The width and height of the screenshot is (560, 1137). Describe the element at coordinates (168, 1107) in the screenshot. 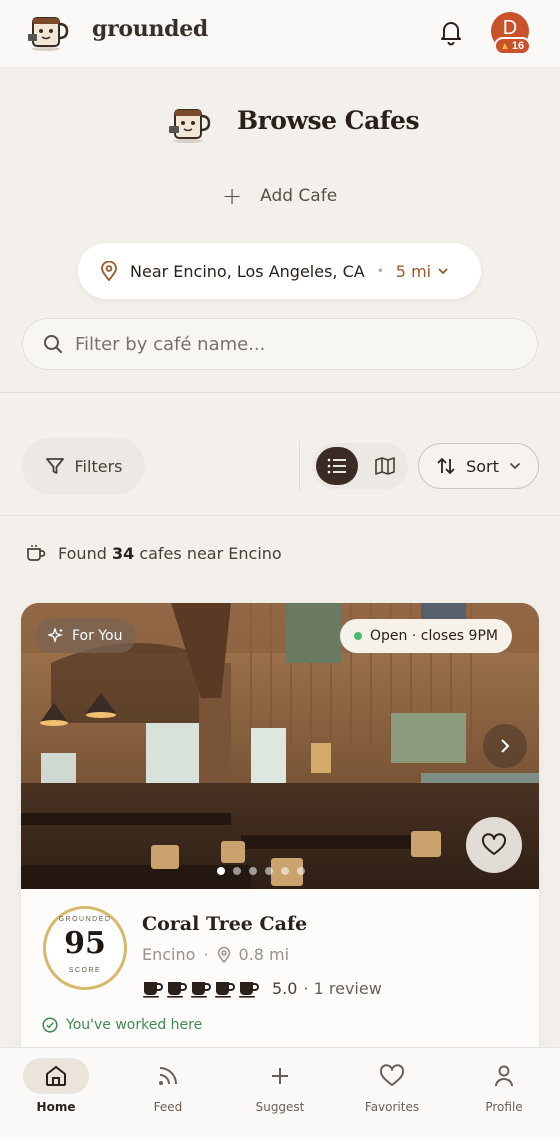

I see `nav-label-feed: Feed` at that location.